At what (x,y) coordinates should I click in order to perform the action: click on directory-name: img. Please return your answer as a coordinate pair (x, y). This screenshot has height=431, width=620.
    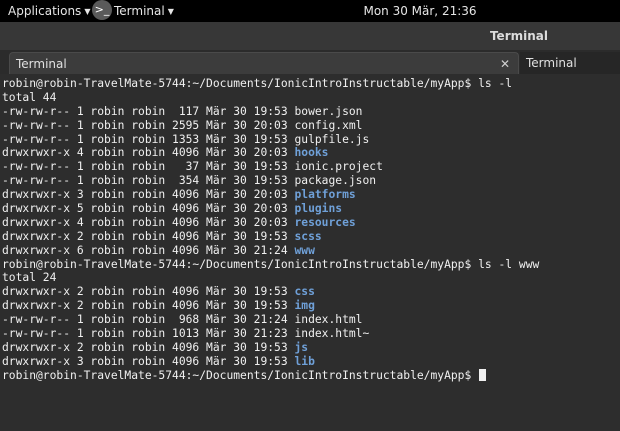
    Looking at the image, I should click on (304, 306).